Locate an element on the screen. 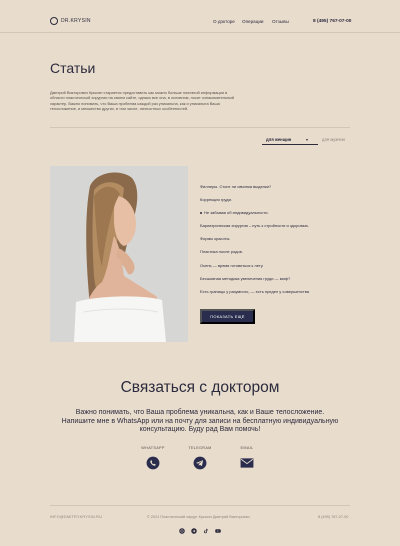  logo-mark-icon is located at coordinates (54, 21).